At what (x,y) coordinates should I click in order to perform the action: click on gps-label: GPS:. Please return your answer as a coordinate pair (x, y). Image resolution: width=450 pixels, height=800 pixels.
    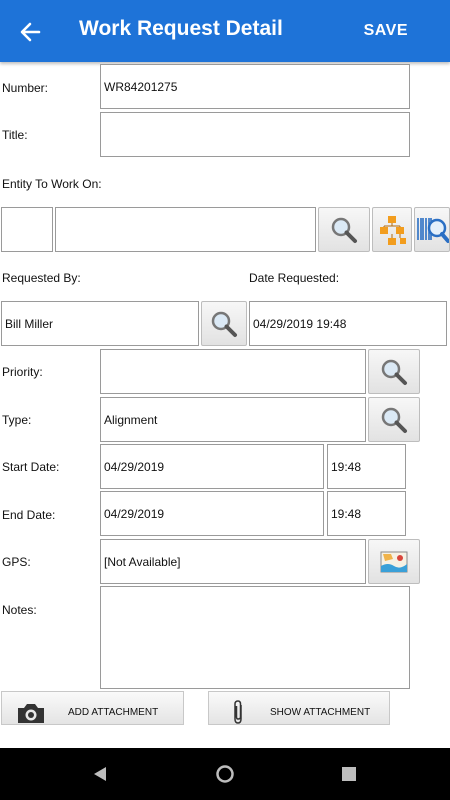
    Looking at the image, I should click on (16, 562).